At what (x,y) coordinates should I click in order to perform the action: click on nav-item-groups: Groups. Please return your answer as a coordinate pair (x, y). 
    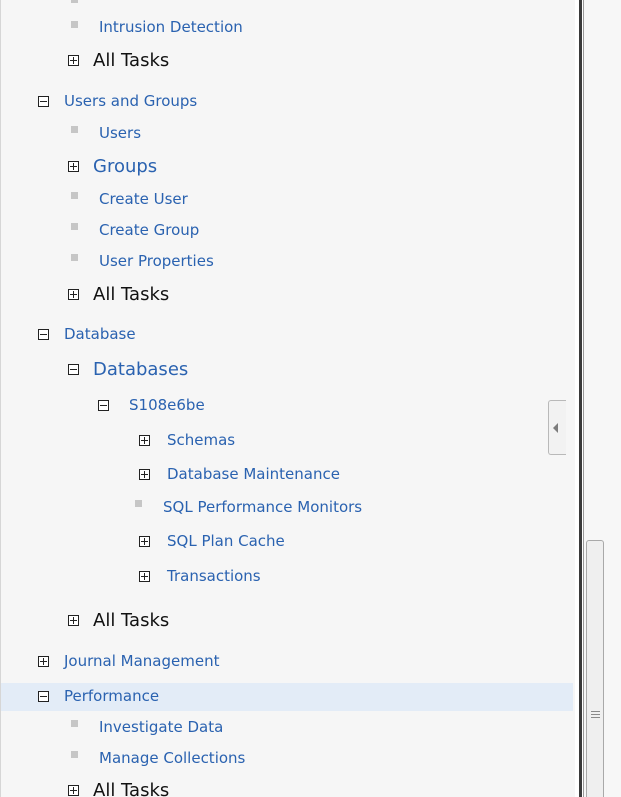
    Looking at the image, I should click on (125, 167).